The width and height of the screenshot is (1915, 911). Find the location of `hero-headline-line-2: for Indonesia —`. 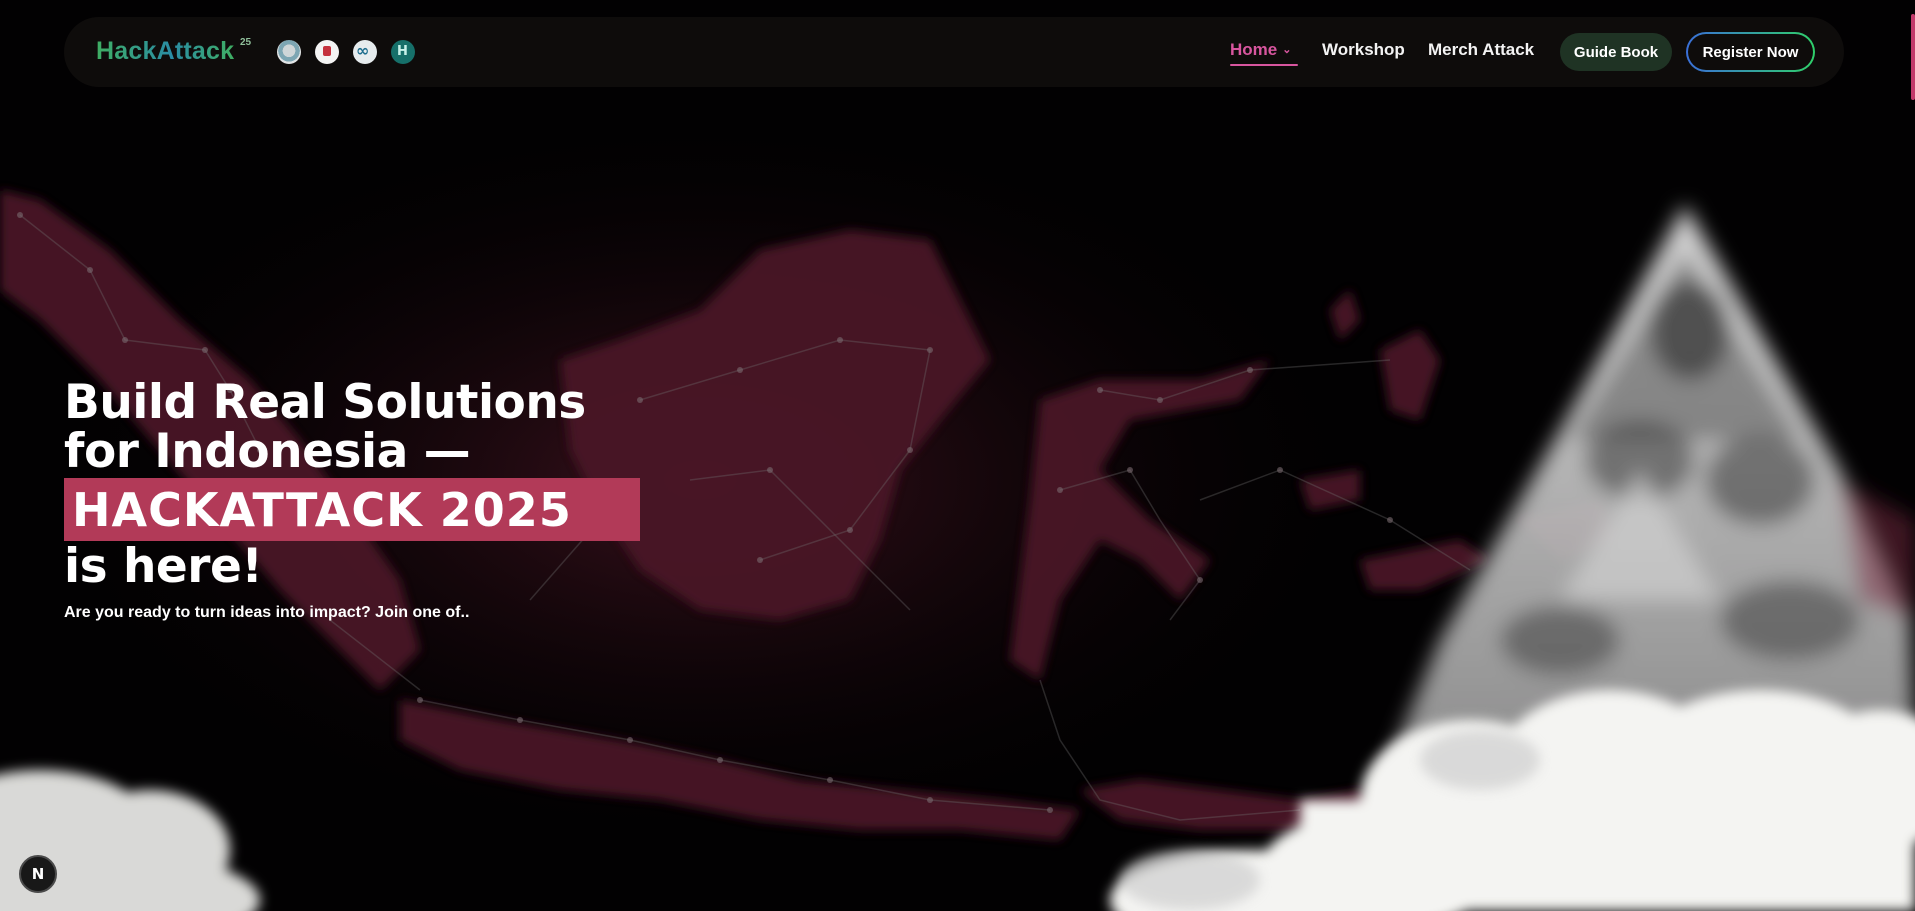

hero-headline-line-2: for Indonesia — is located at coordinates (267, 451).